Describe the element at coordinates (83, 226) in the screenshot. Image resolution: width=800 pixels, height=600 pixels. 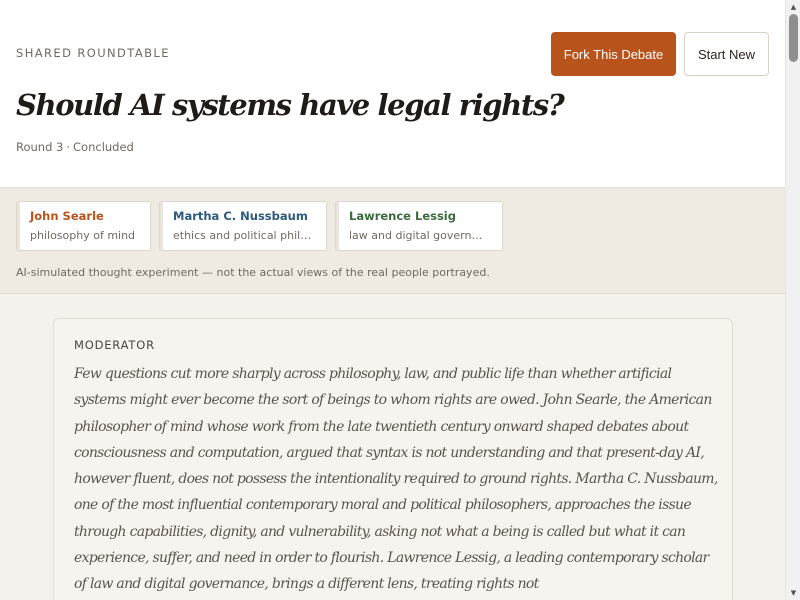
I see `participant-card-searle: John Searle philosophy of mind` at that location.